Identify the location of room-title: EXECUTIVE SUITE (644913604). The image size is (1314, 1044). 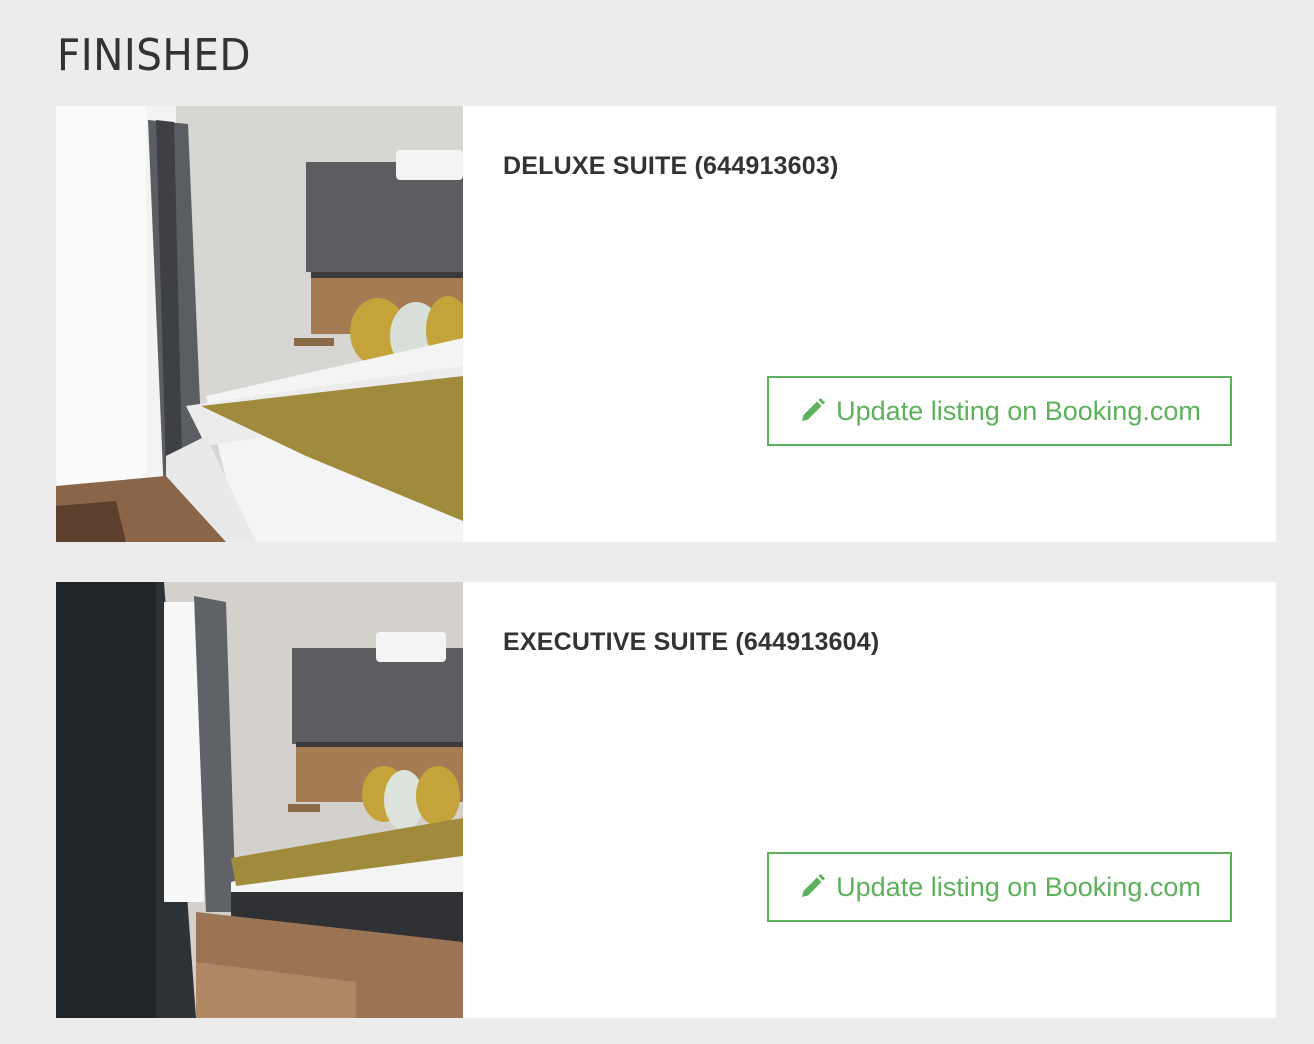
(691, 642).